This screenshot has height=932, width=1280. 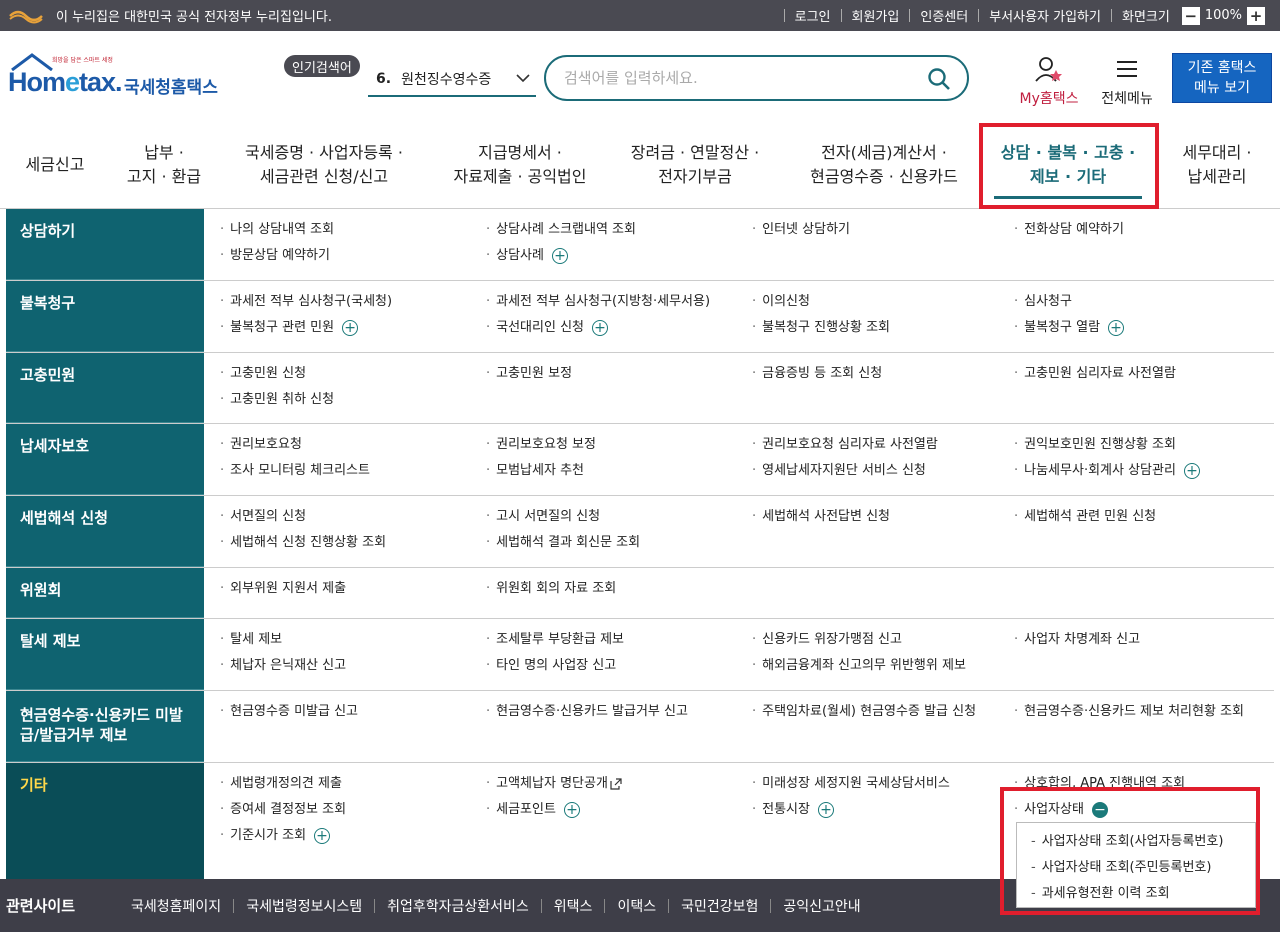 I want to click on nav-payment: 납부 · 고지 · 환급, so click(x=164, y=165).